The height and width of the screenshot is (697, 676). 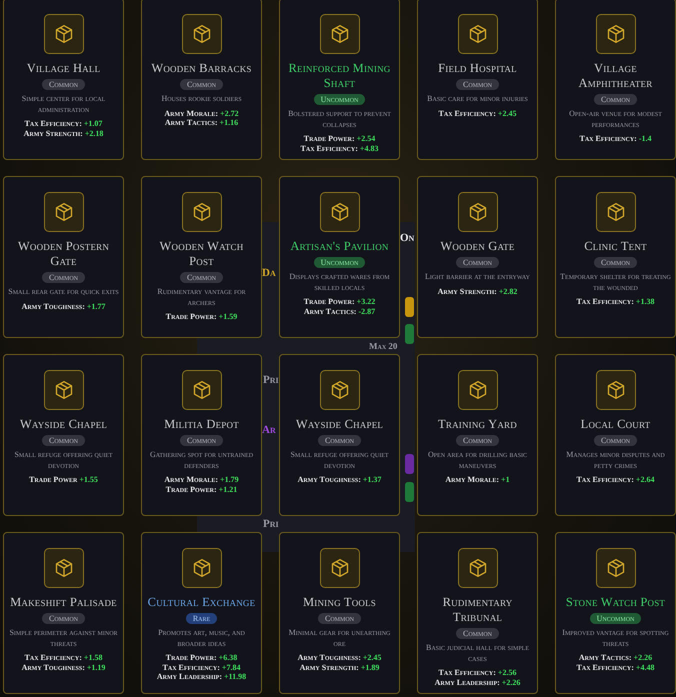 What do you see at coordinates (339, 80) in the screenshot?
I see `building-card: Reinforced Mining Shaft Uncommon Bolstered support to prevent collapses Trade Power: +2.54 Tax Efficiency: +4.83` at bounding box center [339, 80].